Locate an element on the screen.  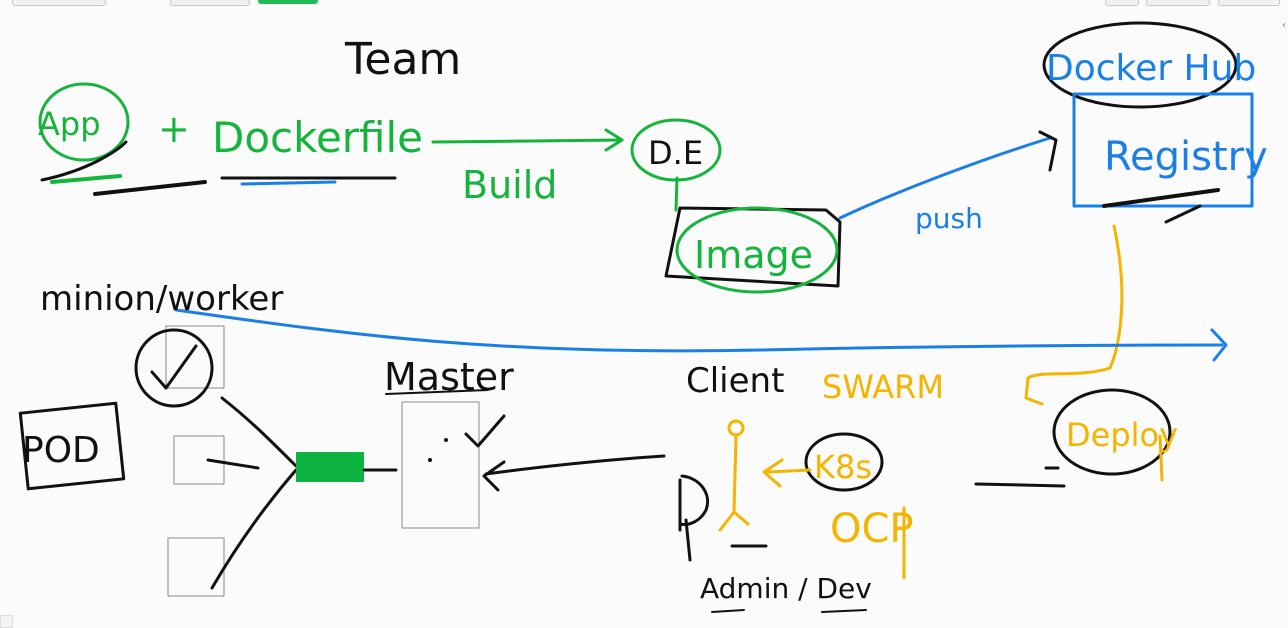
dockerfile-label: Dockerfile is located at coordinates (317, 137).